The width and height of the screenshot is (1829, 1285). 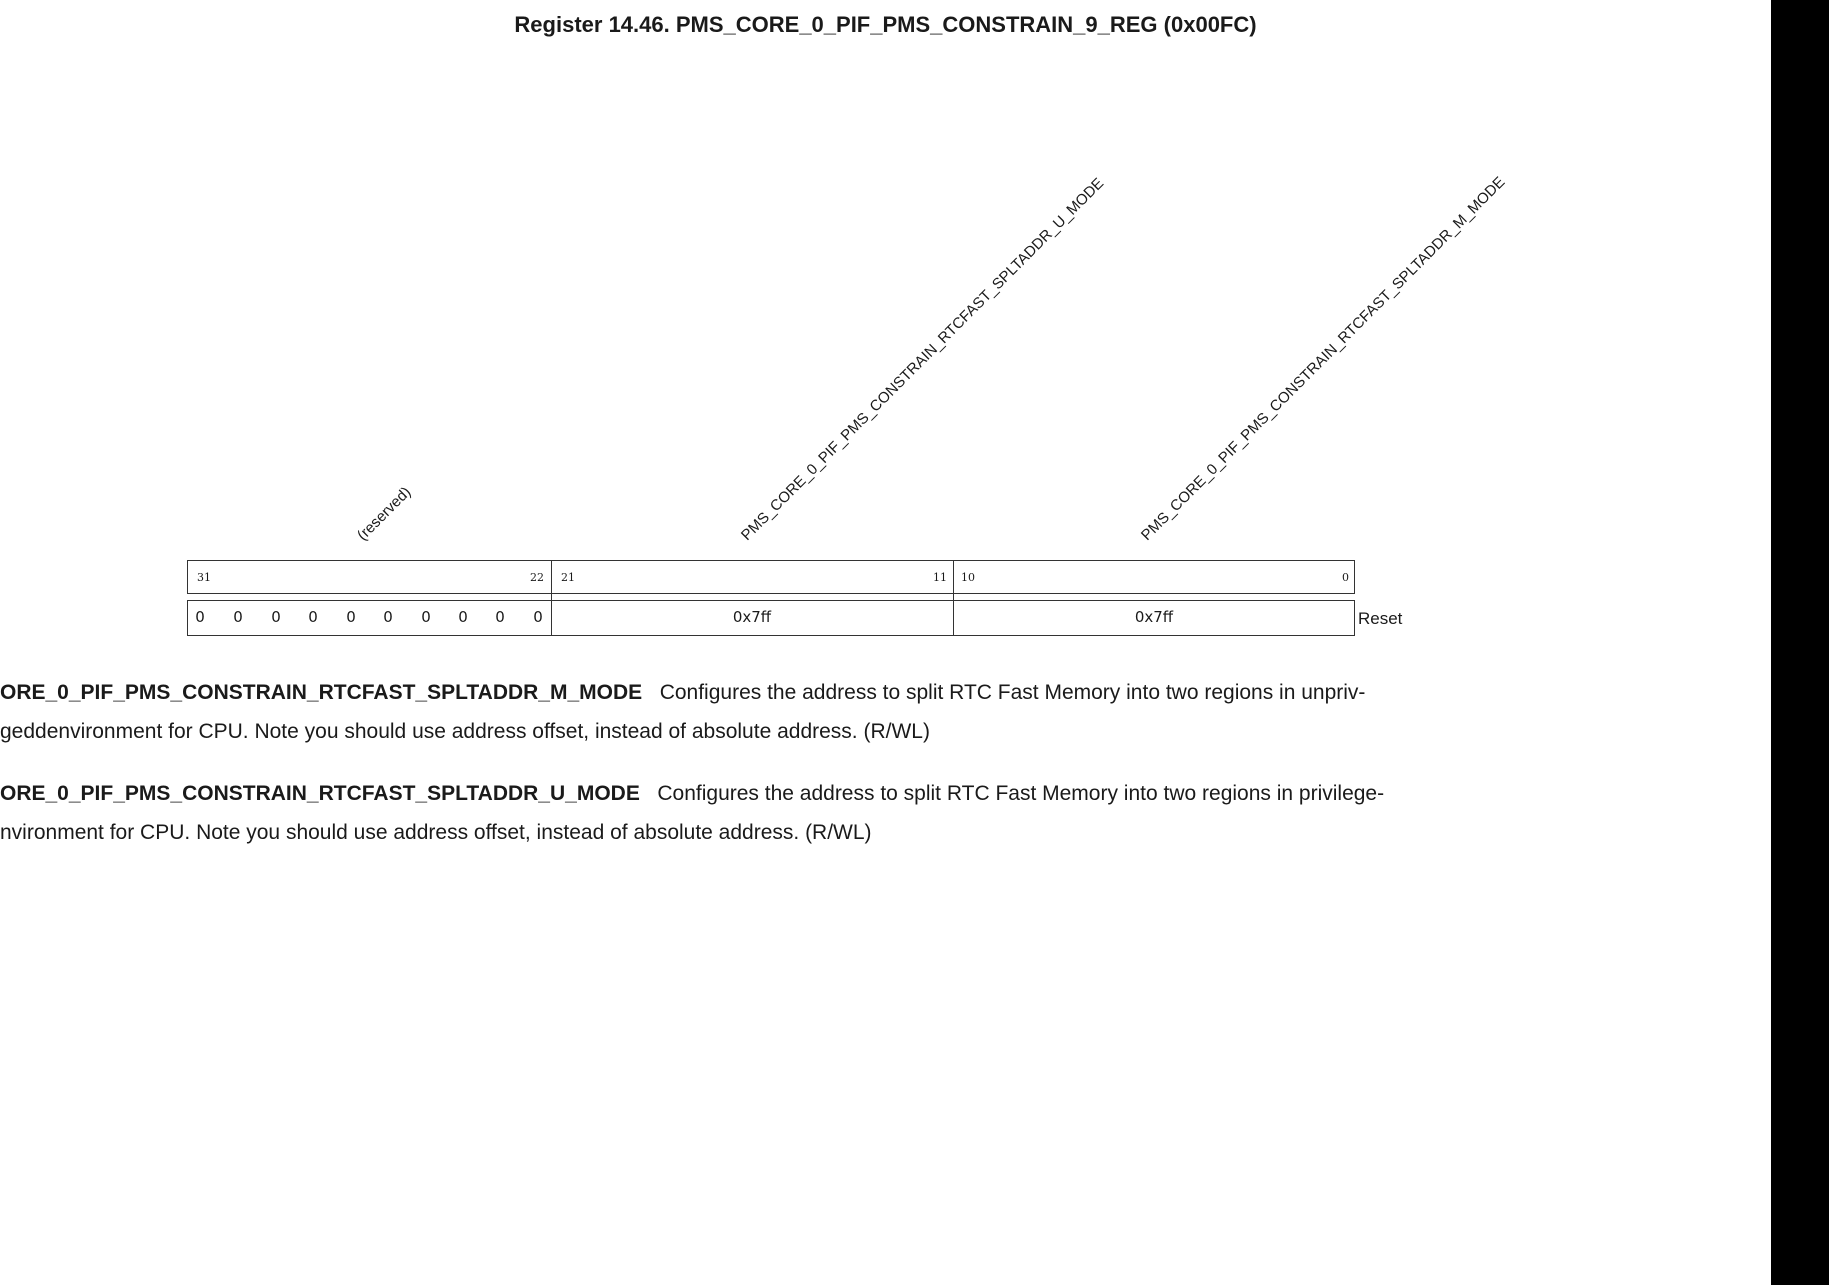 I want to click on bit-31: 31, so click(x=204, y=577).